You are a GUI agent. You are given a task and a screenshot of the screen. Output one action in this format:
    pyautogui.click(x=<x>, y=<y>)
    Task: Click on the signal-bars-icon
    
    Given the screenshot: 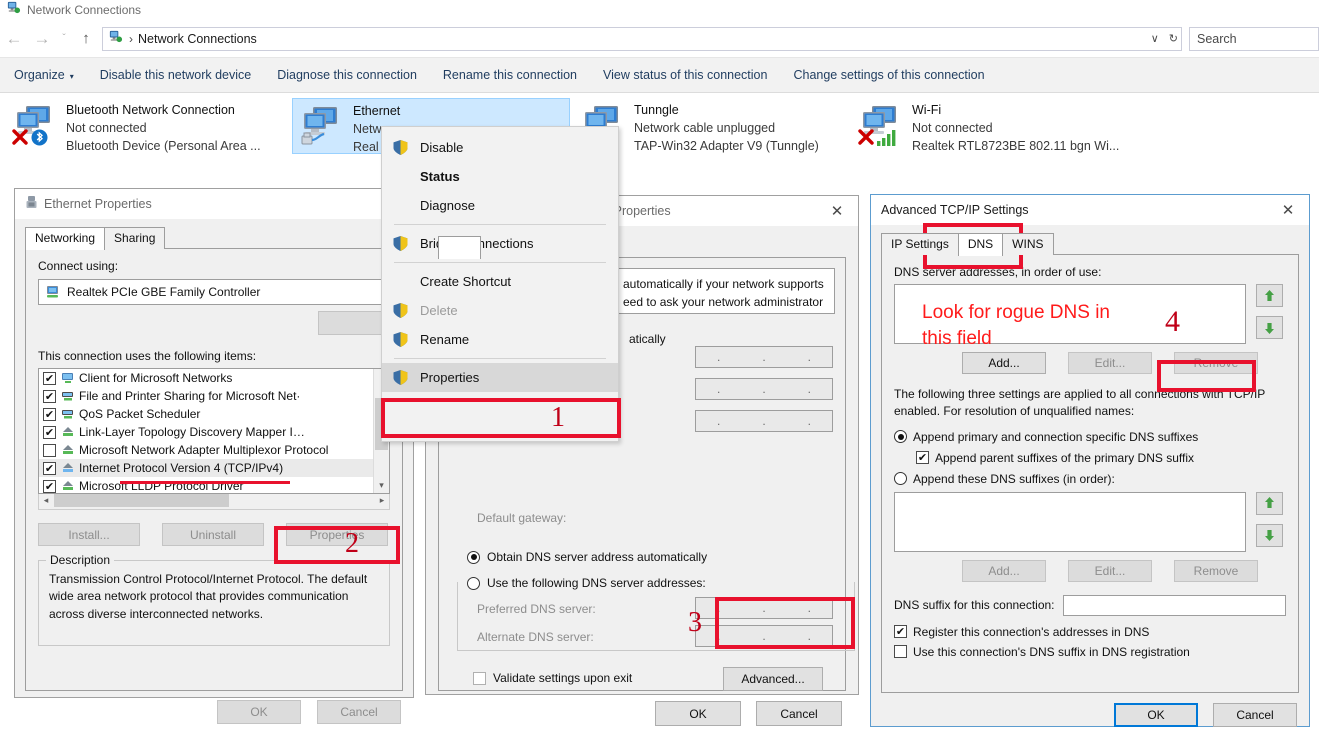 What is the action you would take?
    pyautogui.click(x=886, y=138)
    